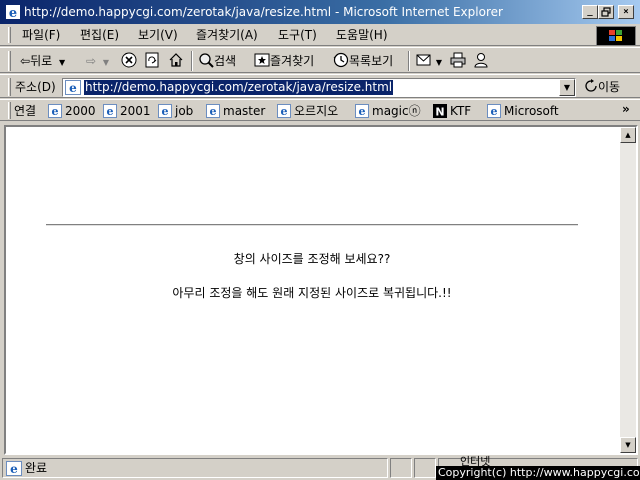  I want to click on link-orgio: e 오르지오, so click(307, 111).